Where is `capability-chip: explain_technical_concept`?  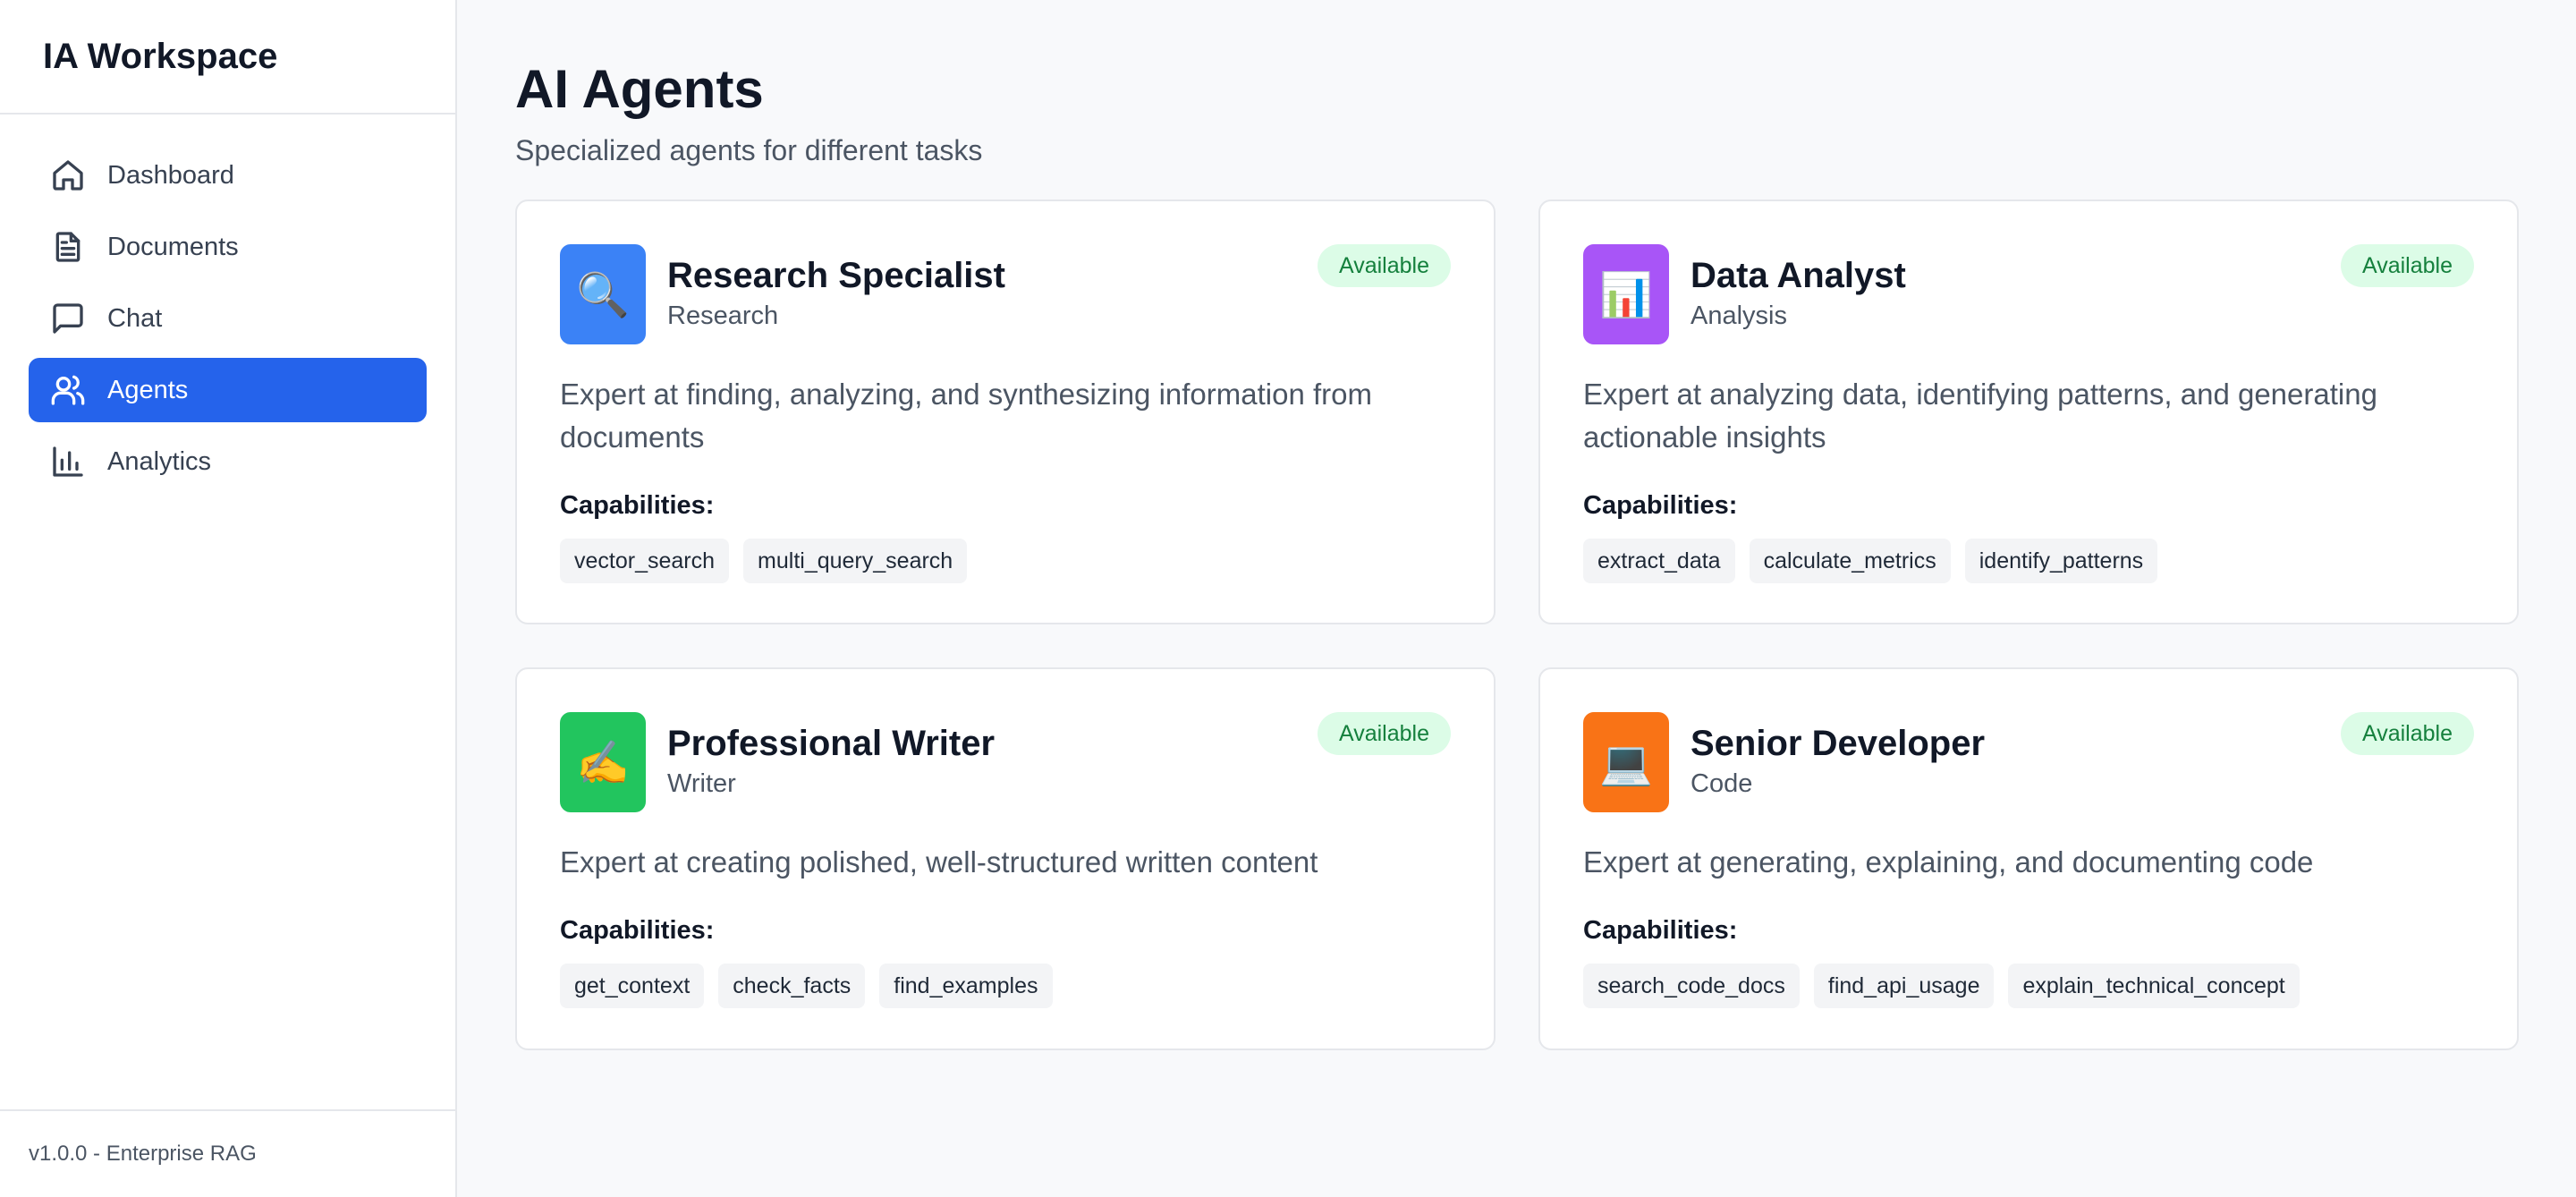
capability-chip: explain_technical_concept is located at coordinates (2154, 986).